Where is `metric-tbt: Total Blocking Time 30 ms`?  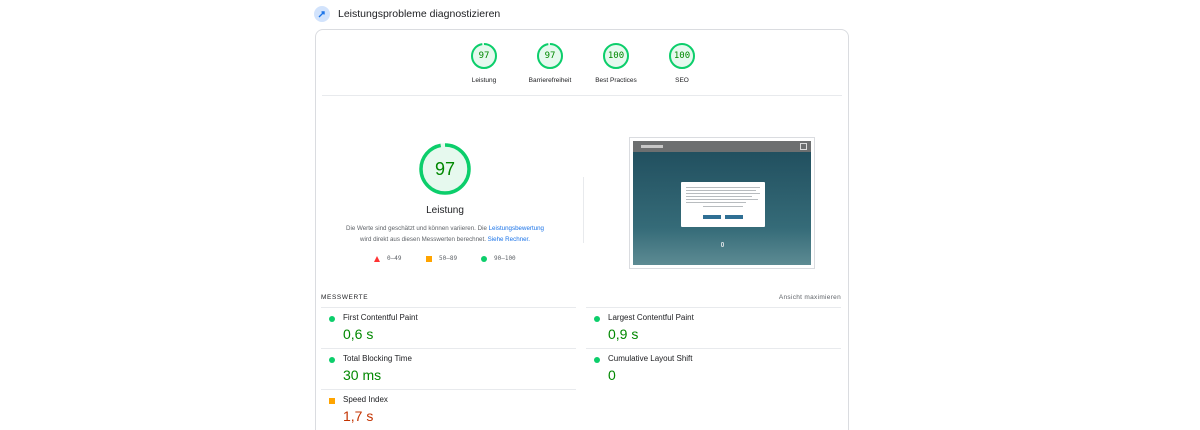
metric-tbt: Total Blocking Time 30 ms is located at coordinates (448, 368).